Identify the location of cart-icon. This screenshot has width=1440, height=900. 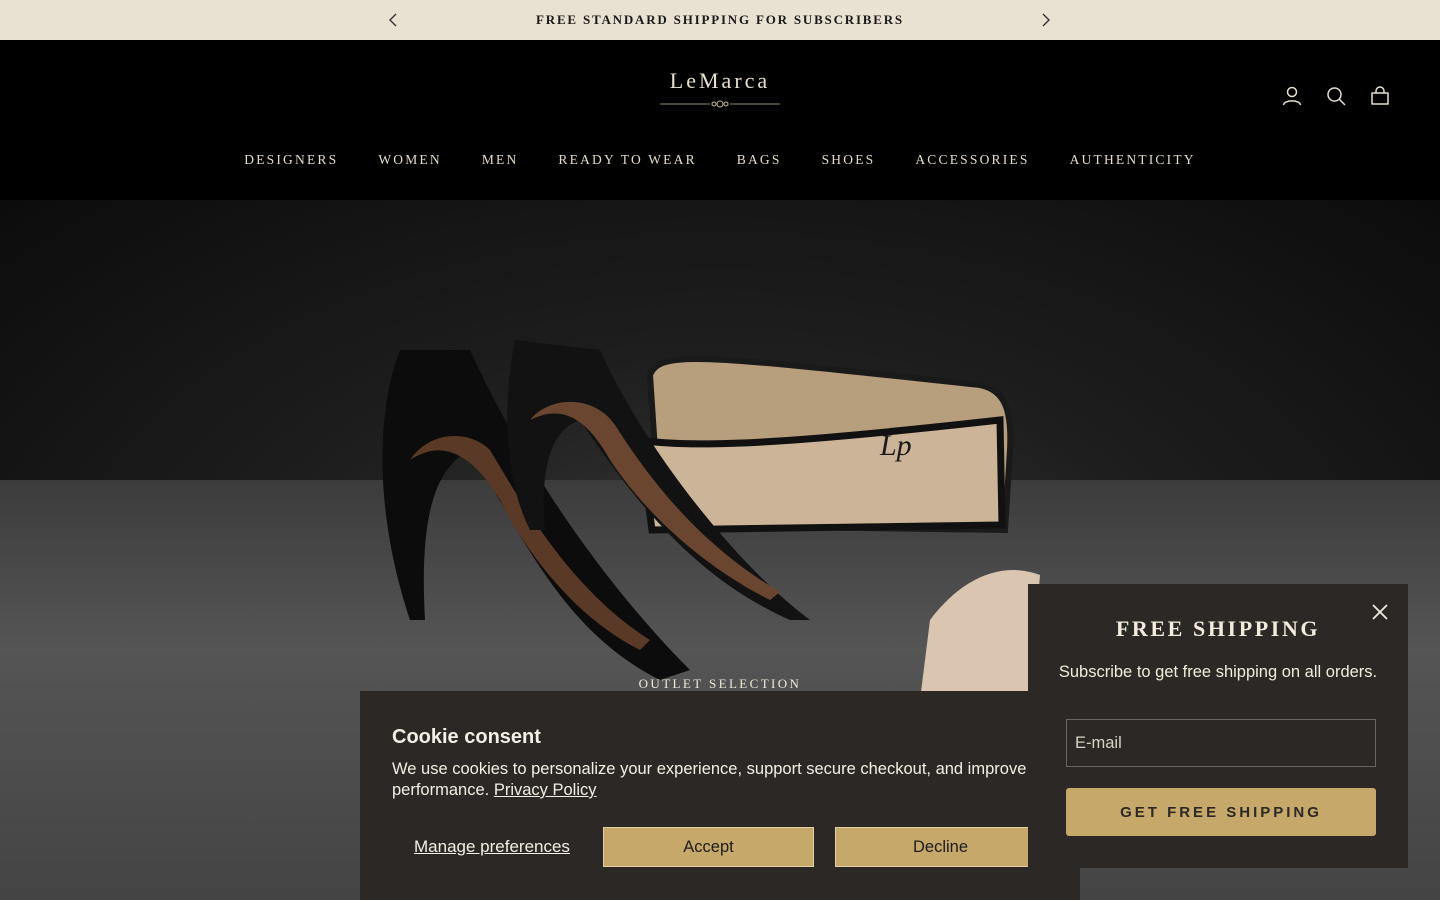
(1380, 96).